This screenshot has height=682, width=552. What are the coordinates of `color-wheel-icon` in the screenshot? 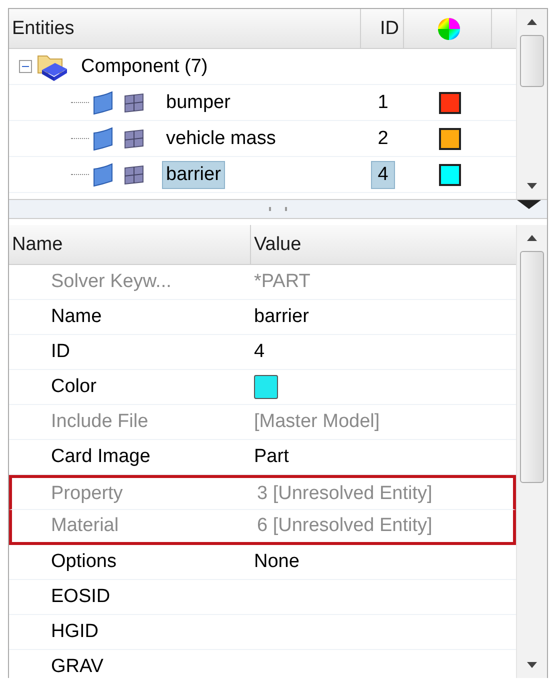 It's located at (449, 28).